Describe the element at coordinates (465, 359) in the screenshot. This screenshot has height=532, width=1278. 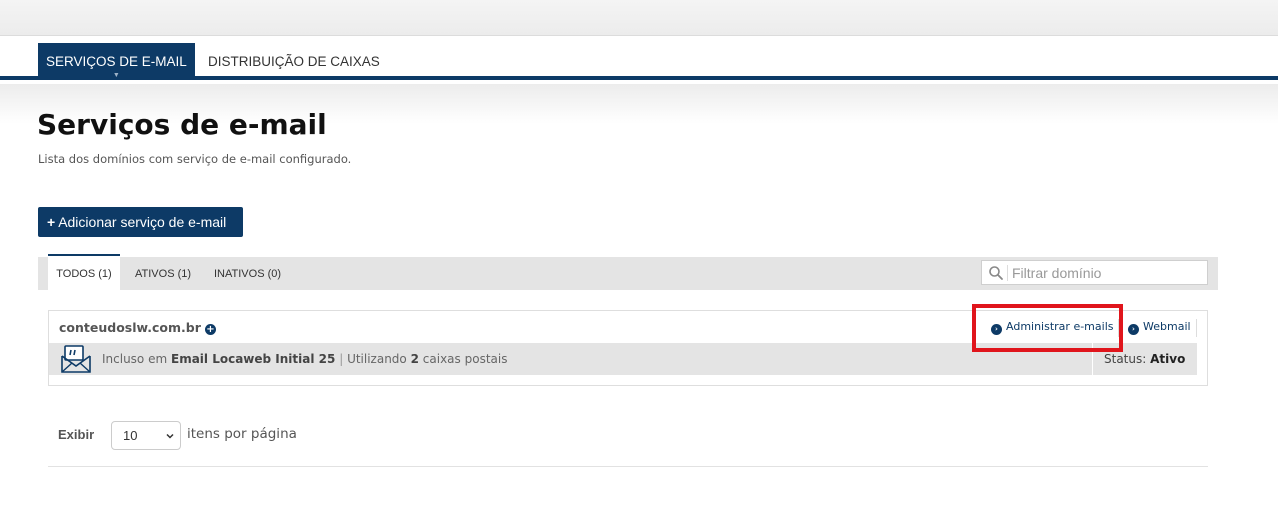
I see `mailbox-suffix: caixas postais` at that location.